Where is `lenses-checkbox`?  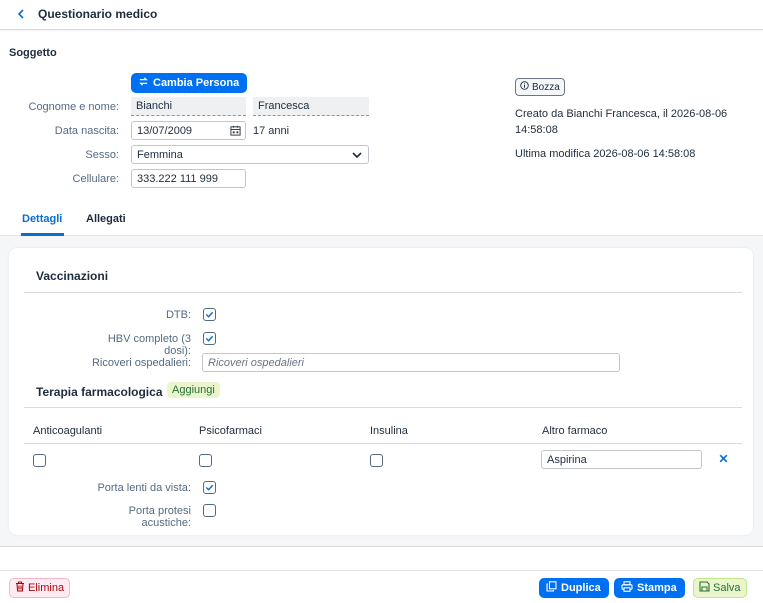
lenses-checkbox is located at coordinates (209, 487).